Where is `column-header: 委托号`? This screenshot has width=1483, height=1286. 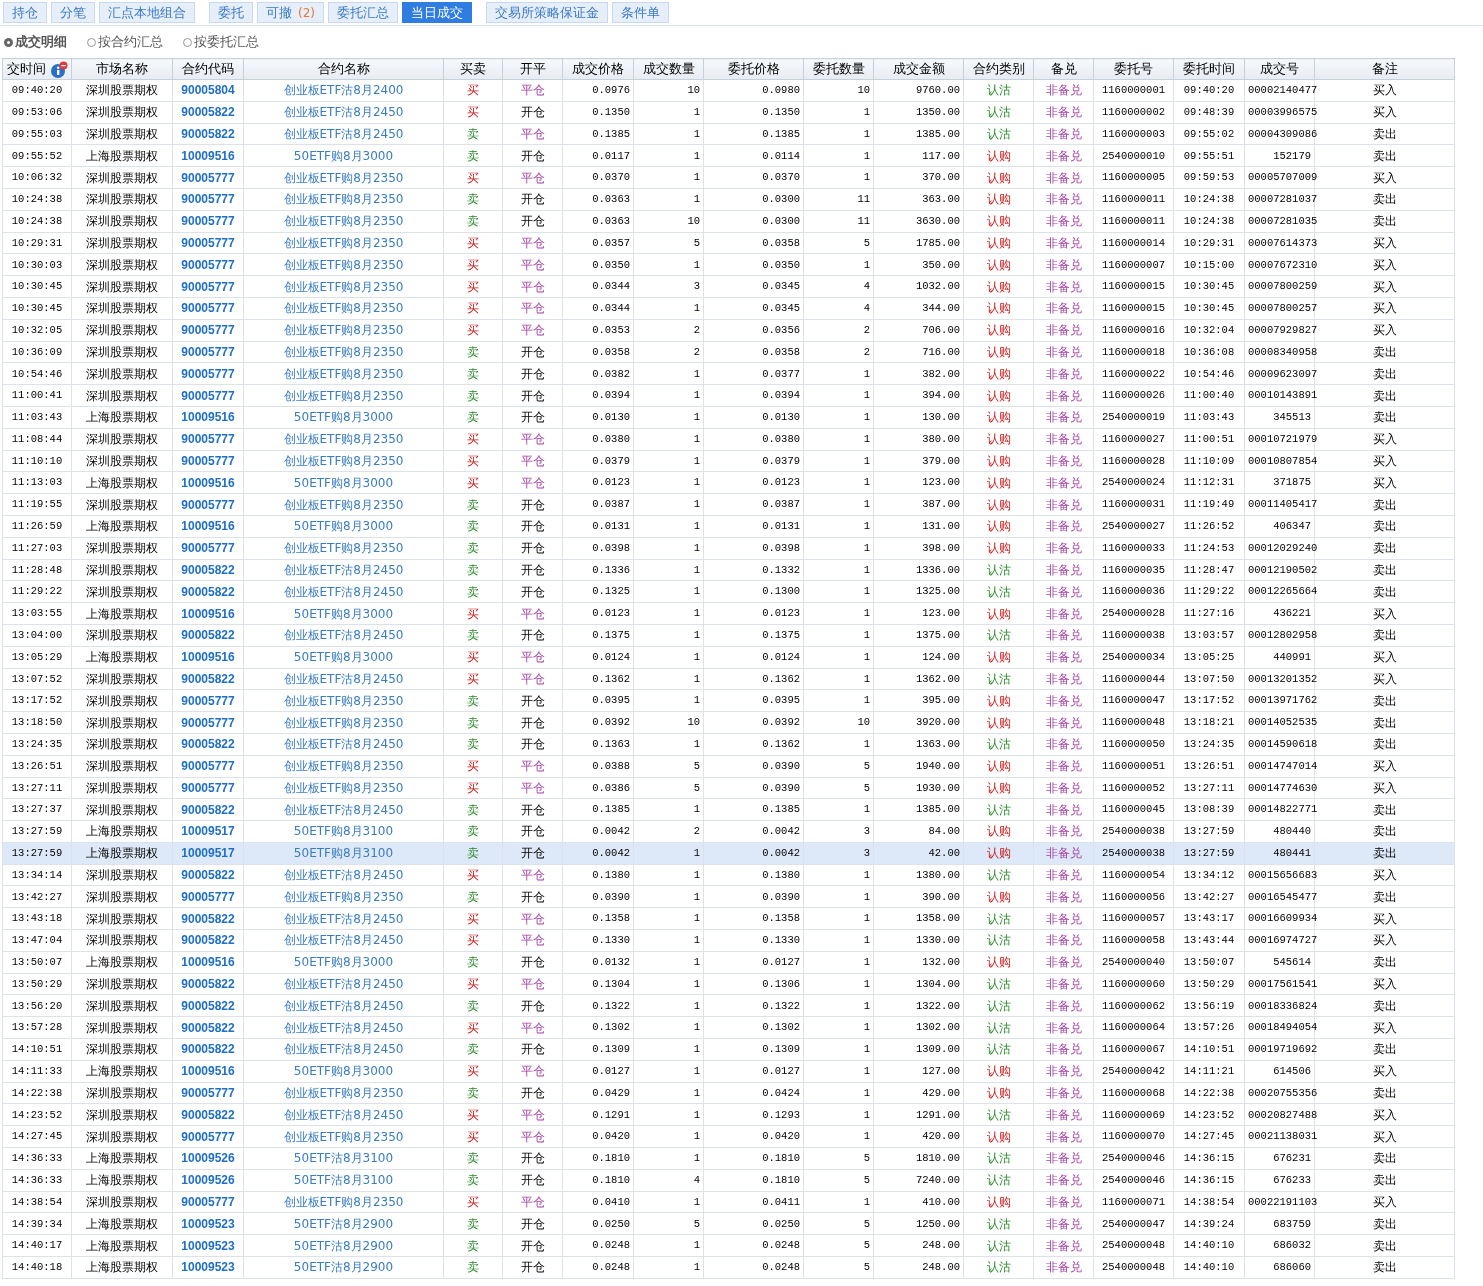
column-header: 委托号 is located at coordinates (1133, 69).